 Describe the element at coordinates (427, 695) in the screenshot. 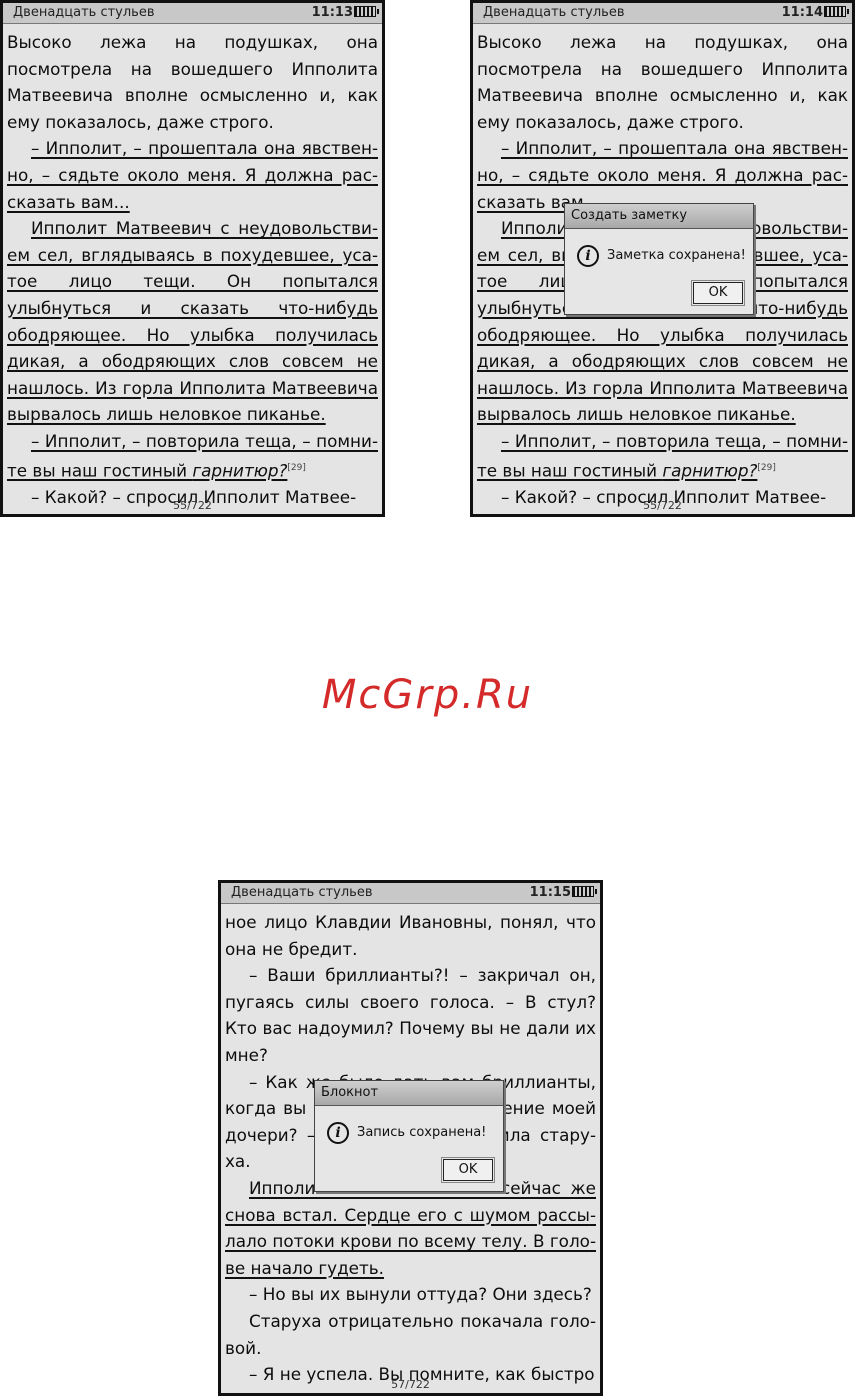

I see `watermark: McGrp.Ru` at that location.